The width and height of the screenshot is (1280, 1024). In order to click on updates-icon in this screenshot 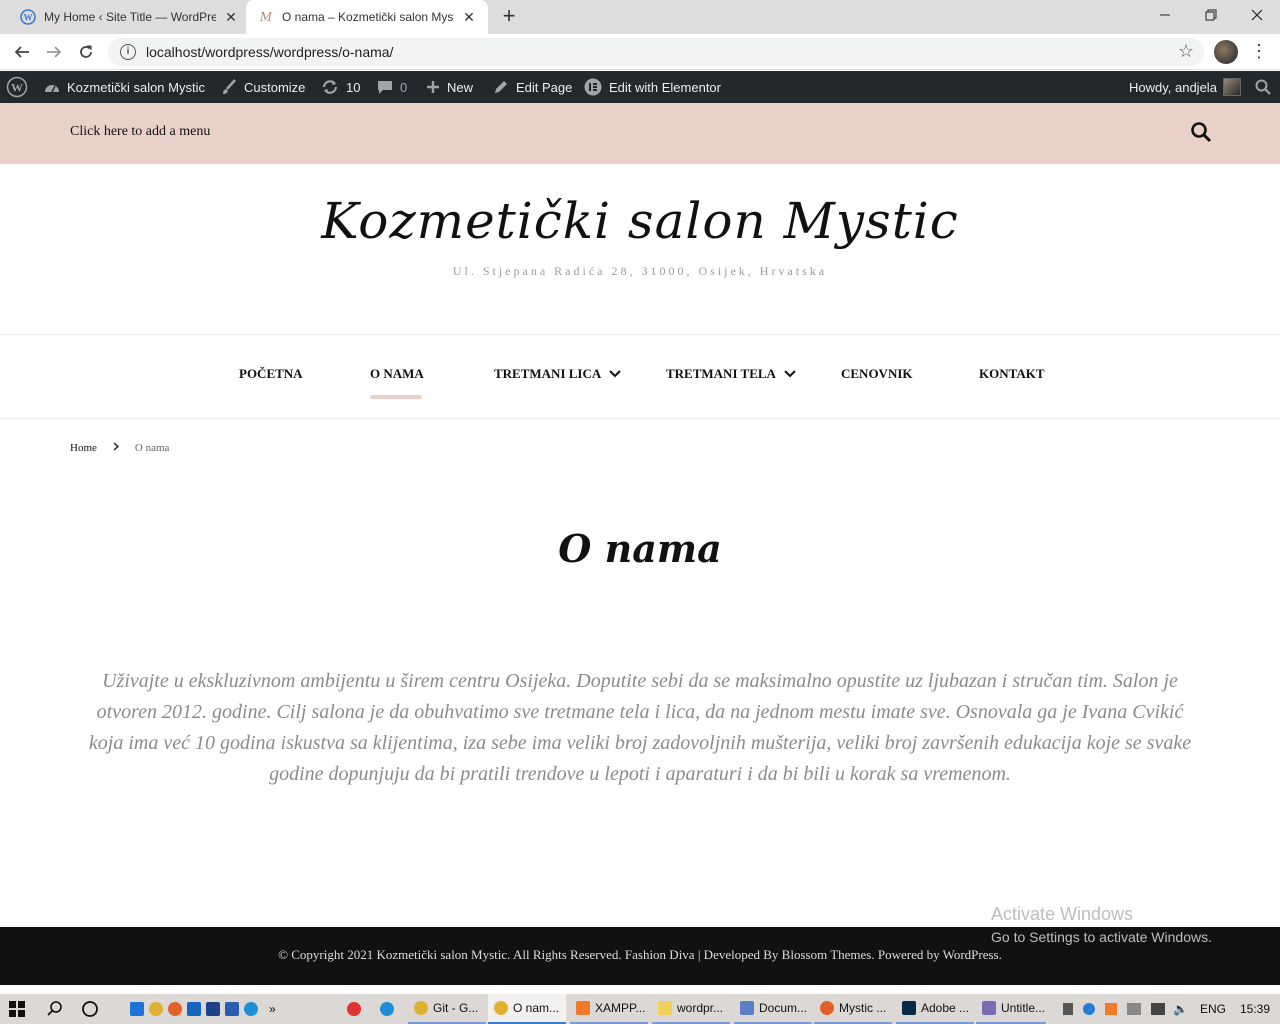, I will do `click(330, 87)`.